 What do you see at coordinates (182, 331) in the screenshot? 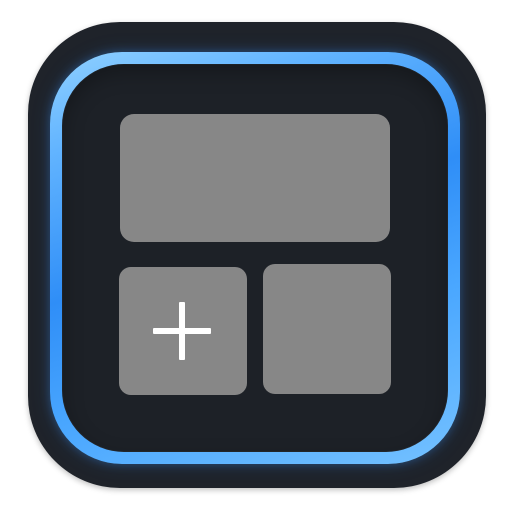
I see `plus-icon` at bounding box center [182, 331].